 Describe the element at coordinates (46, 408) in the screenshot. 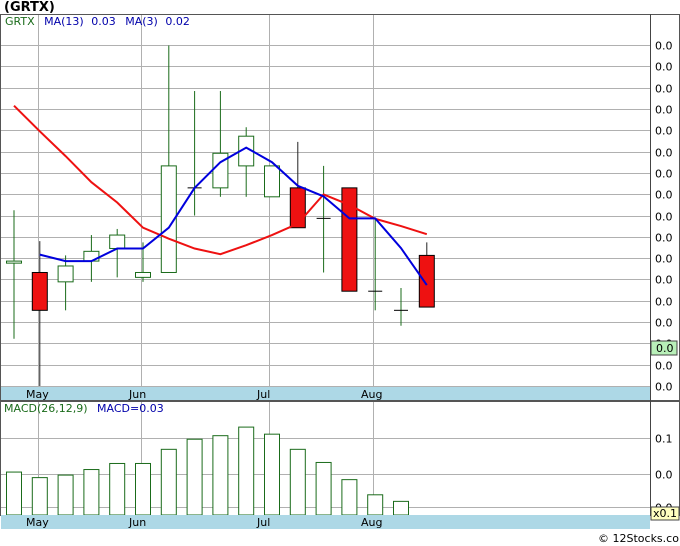

I see `macd-legend-label: MACD(26,12,9)` at that location.